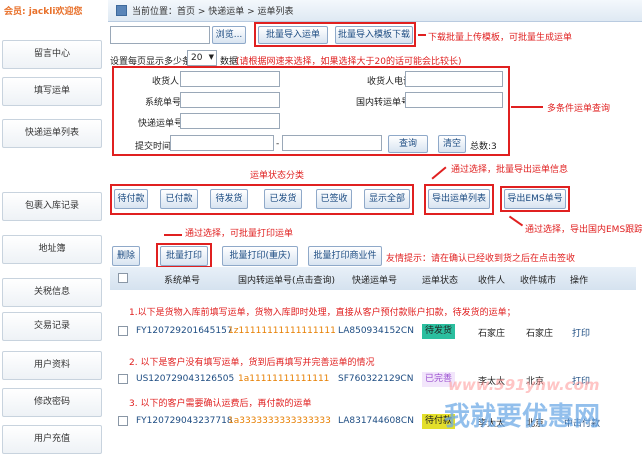 The width and height of the screenshot is (642, 454). I want to click on sidebar-item-tariff: 关税信息, so click(52, 292).